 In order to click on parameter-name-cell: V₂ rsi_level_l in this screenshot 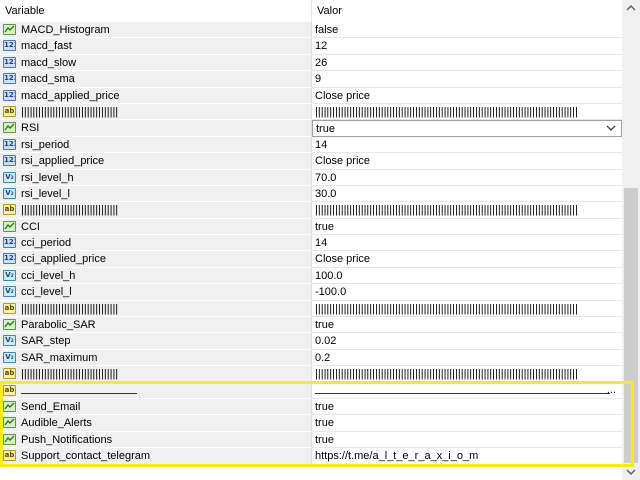, I will do `click(155, 194)`.